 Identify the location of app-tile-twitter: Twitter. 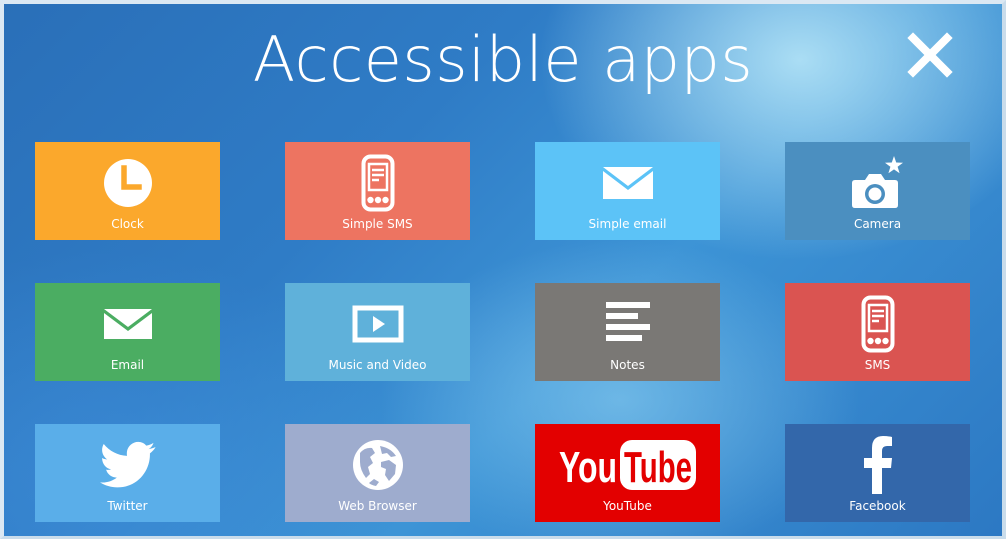
(127, 473).